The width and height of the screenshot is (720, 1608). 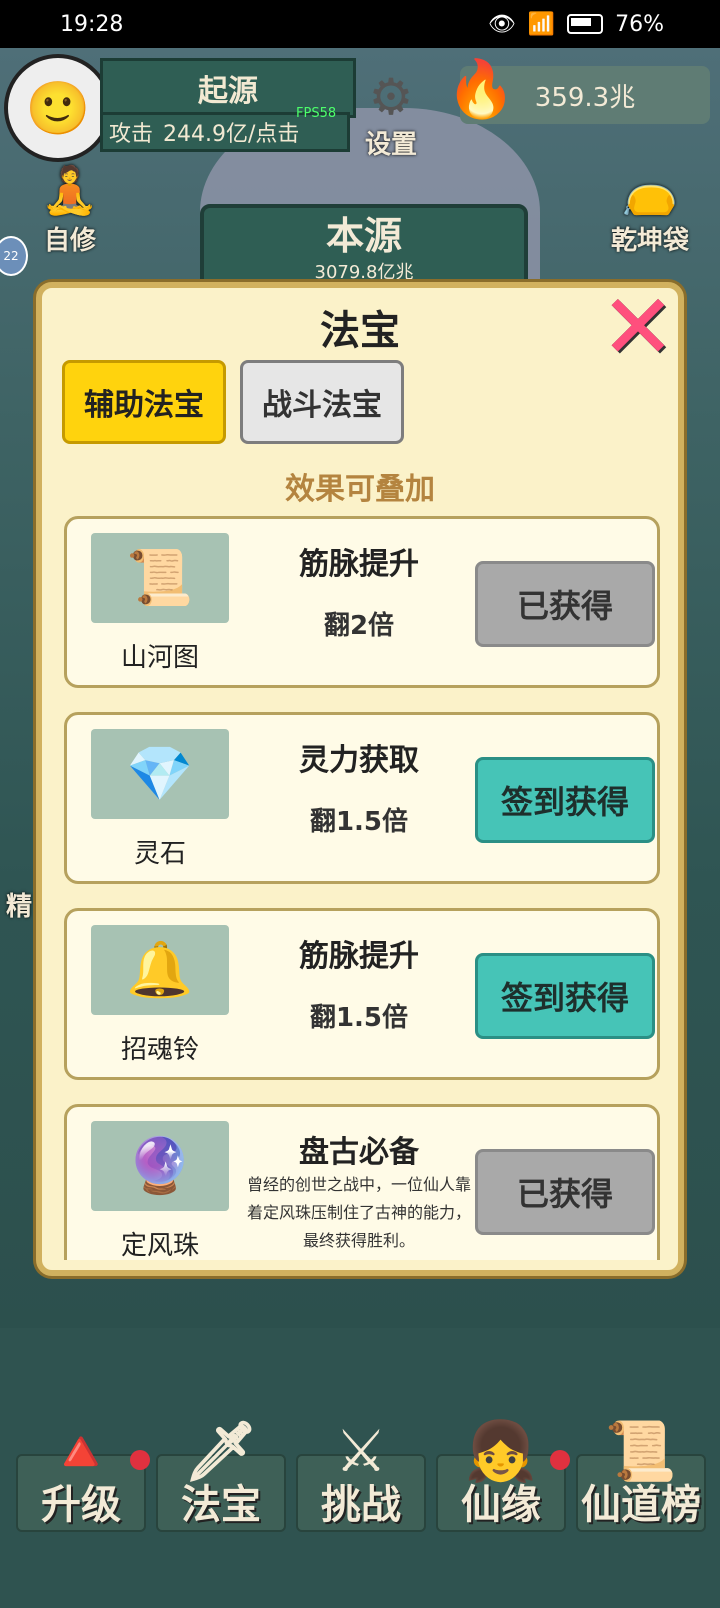 I want to click on treasure-effect: 灵力获取, so click(x=359, y=760).